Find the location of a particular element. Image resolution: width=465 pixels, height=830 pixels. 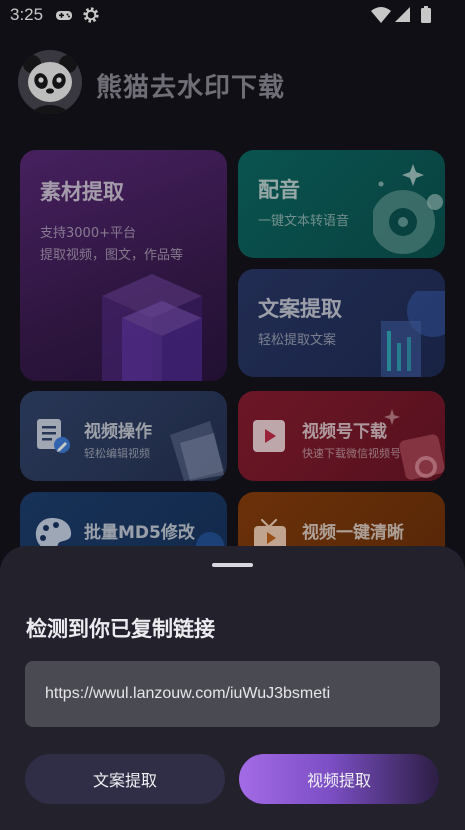

card-dub-title: 配音 is located at coordinates (279, 190).